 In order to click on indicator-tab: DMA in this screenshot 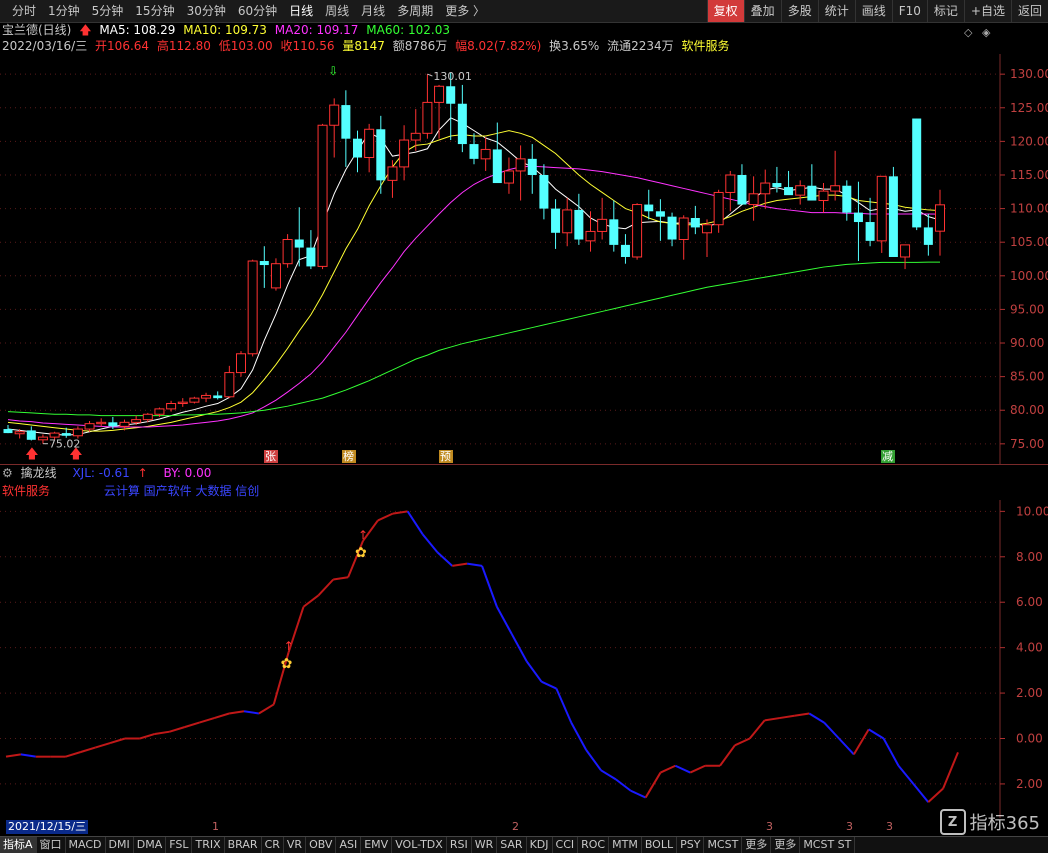, I will do `click(150, 845)`.